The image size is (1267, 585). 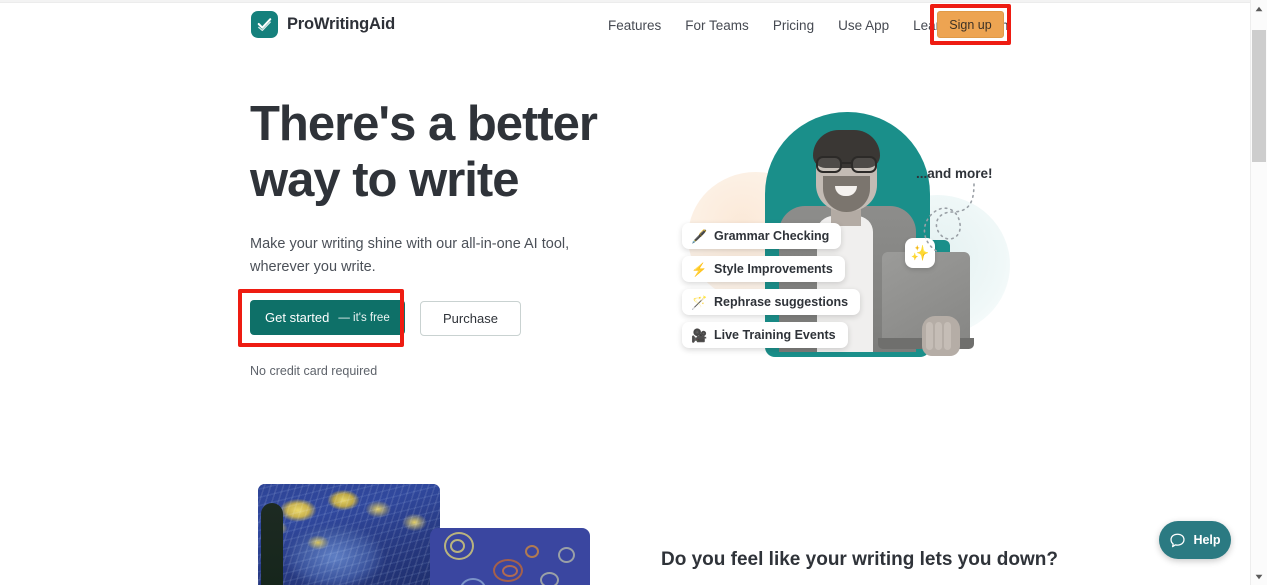 What do you see at coordinates (775, 335) in the screenshot?
I see `feature-pill-label: Live Training Events` at bounding box center [775, 335].